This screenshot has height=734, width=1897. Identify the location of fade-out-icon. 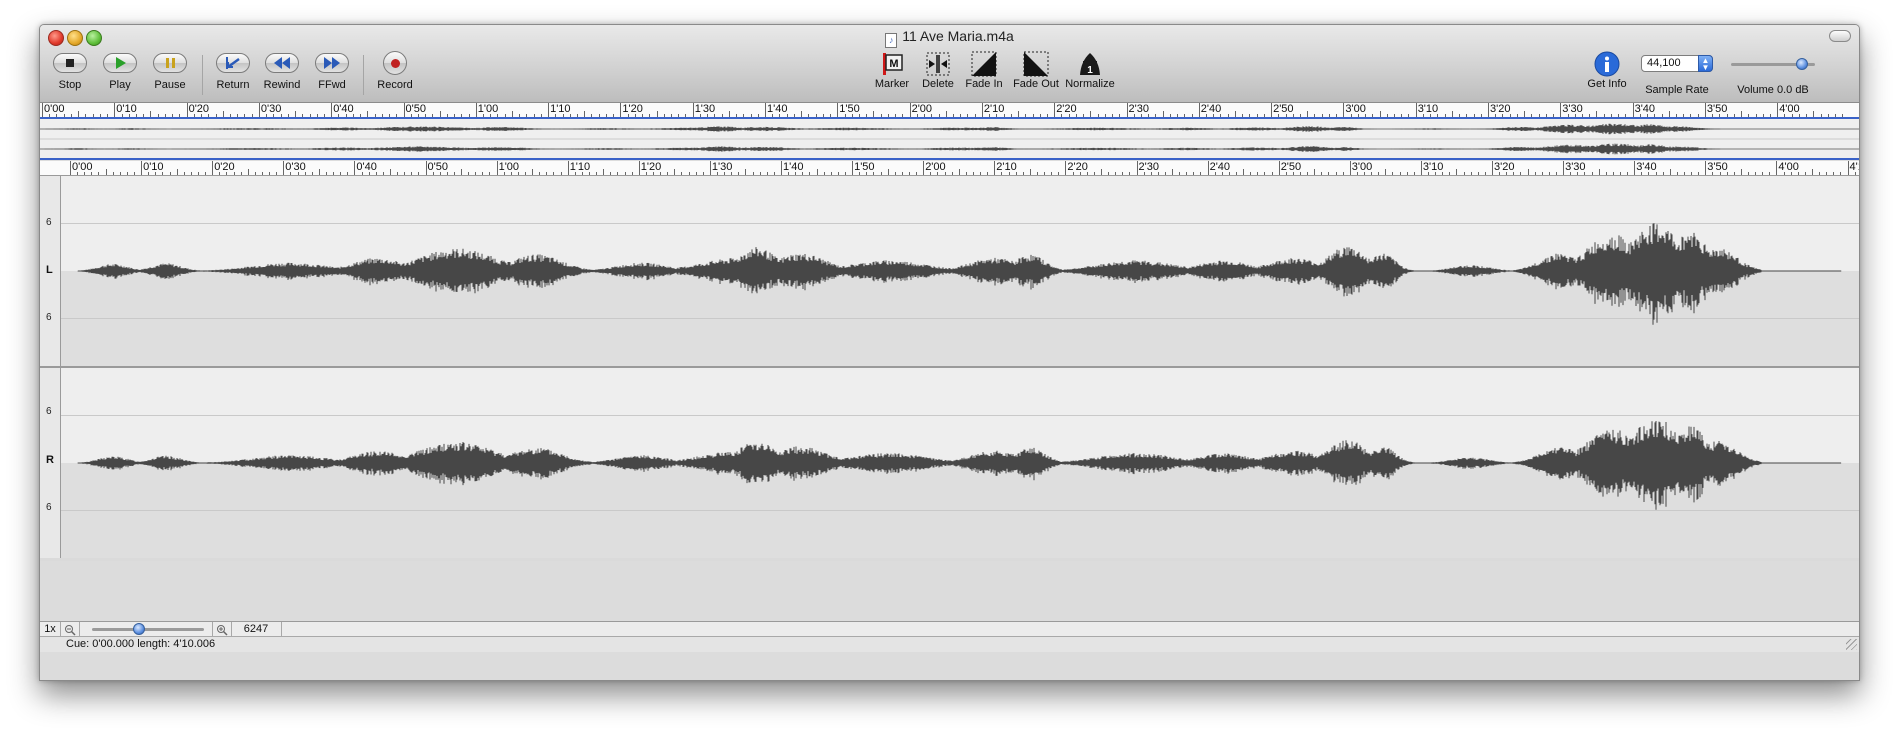
(1036, 64).